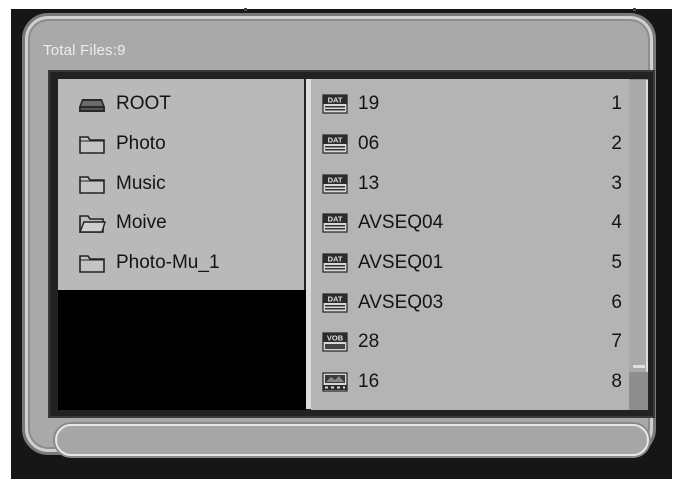 This screenshot has width=680, height=488. What do you see at coordinates (92, 104) in the screenshot?
I see `drive-icon` at bounding box center [92, 104].